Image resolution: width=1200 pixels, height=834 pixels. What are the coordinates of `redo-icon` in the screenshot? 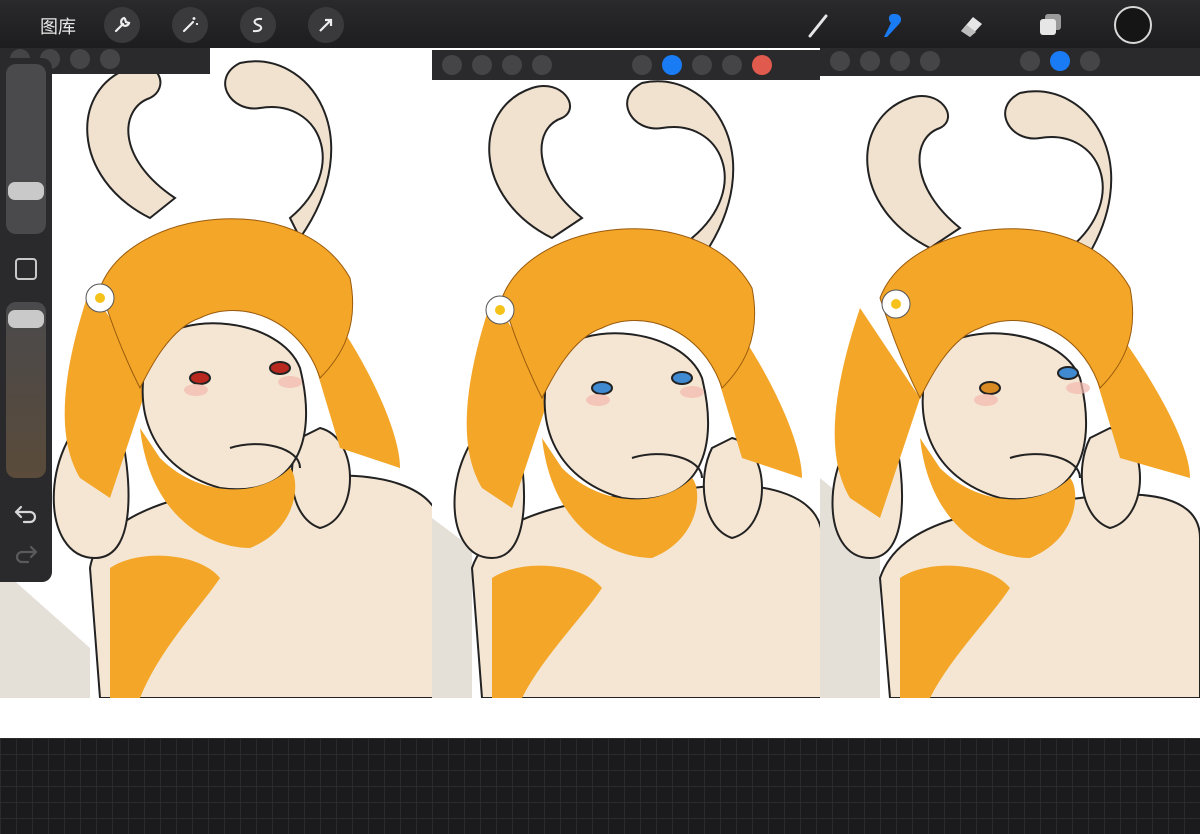 It's located at (26, 554).